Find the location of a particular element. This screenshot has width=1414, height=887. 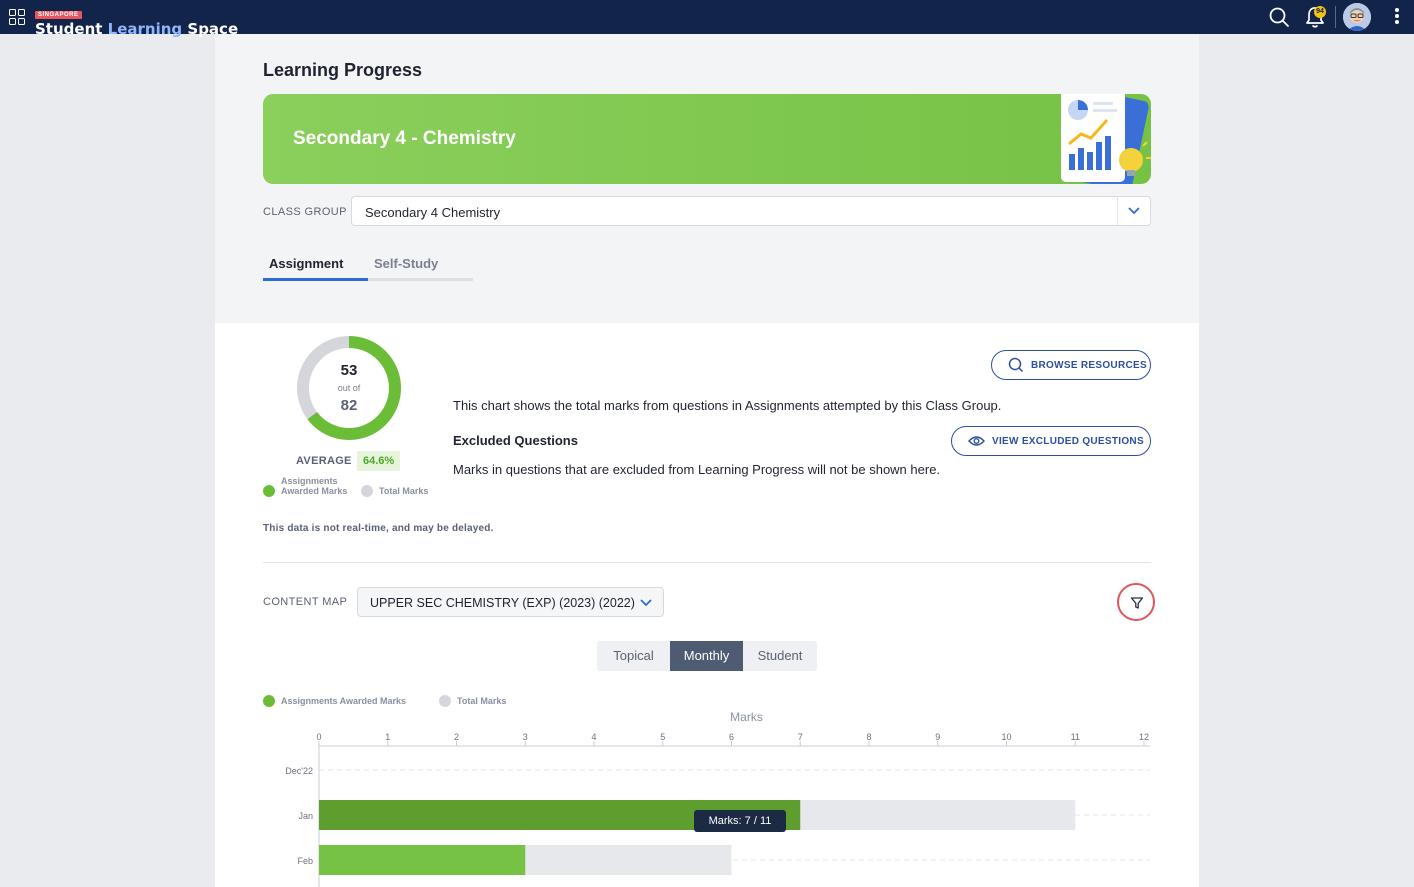

browse-resources-label: BROWSE RESOURCES is located at coordinates (1089, 365).